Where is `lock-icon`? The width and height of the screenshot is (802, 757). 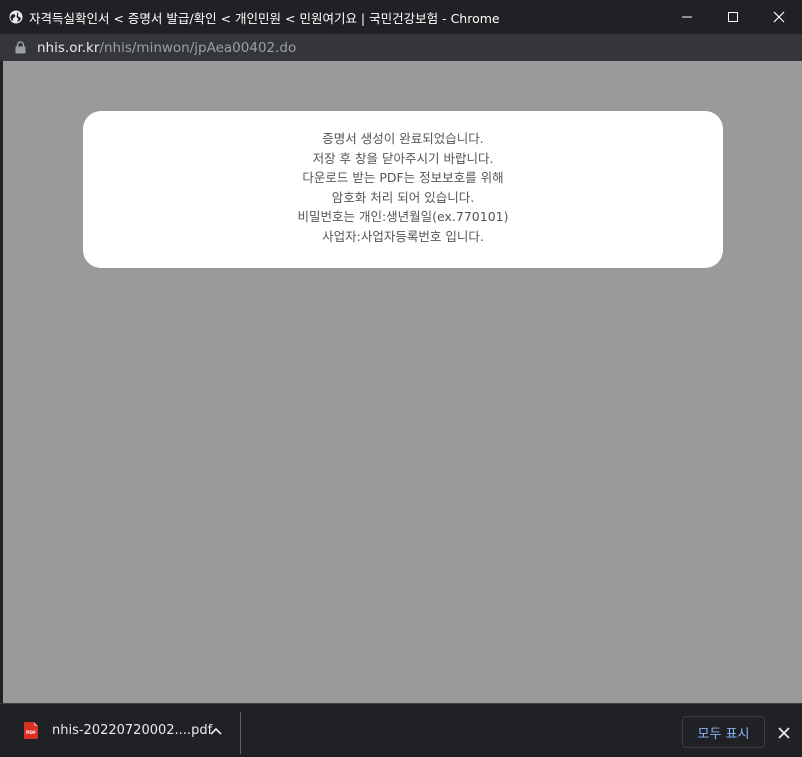 lock-icon is located at coordinates (20, 47).